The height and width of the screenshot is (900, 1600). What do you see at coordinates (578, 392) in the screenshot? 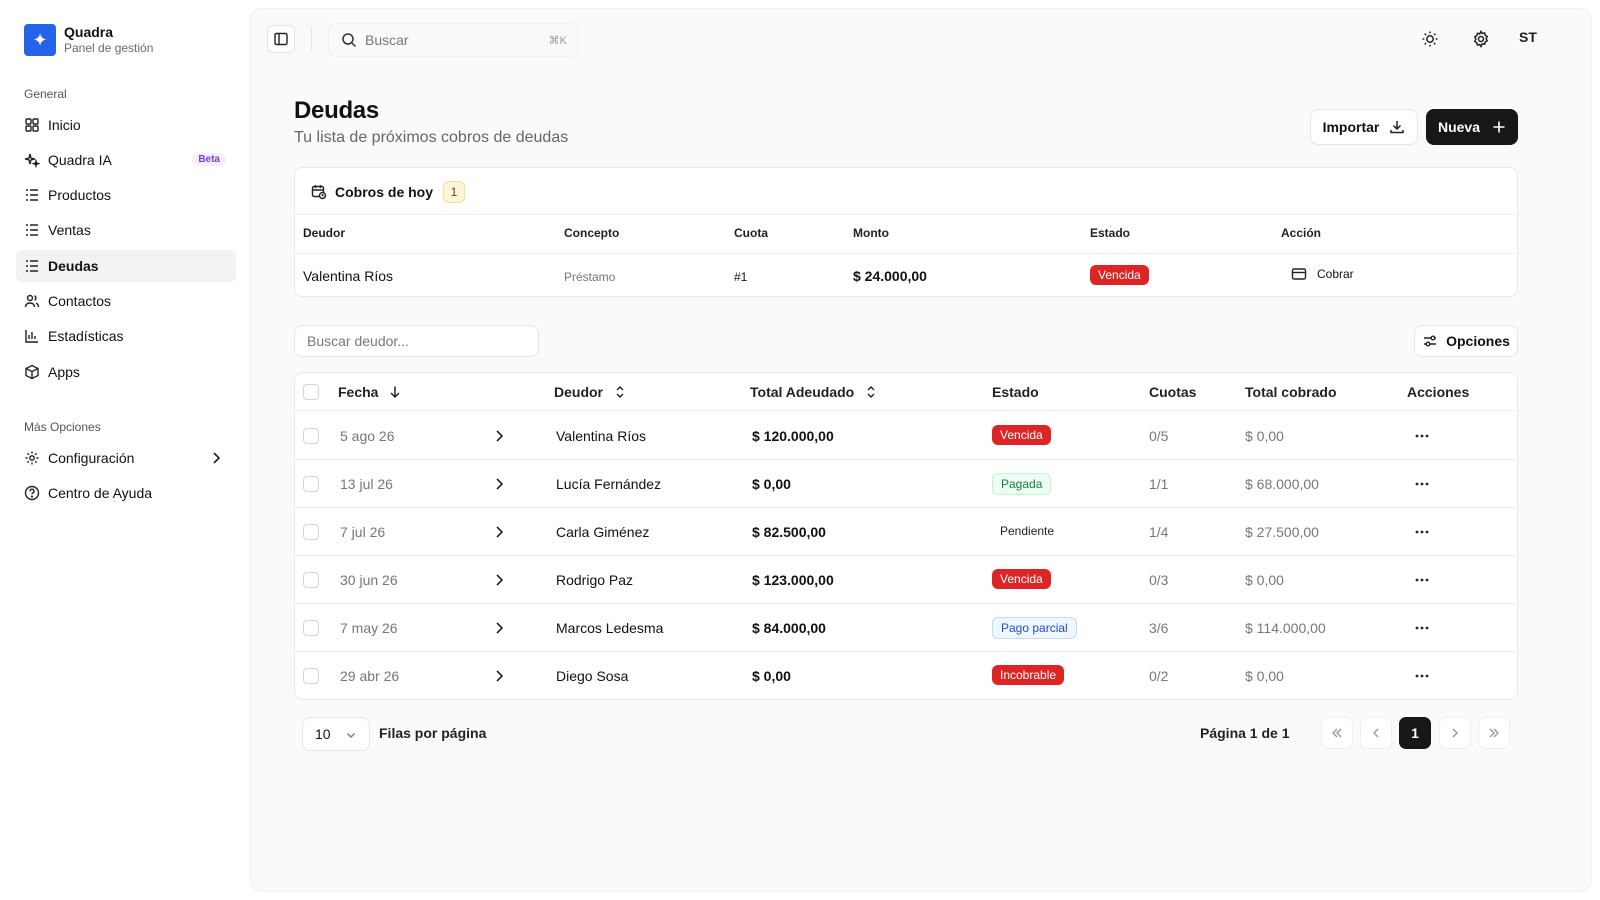
I see `header-deudor-label: Deudor` at bounding box center [578, 392].